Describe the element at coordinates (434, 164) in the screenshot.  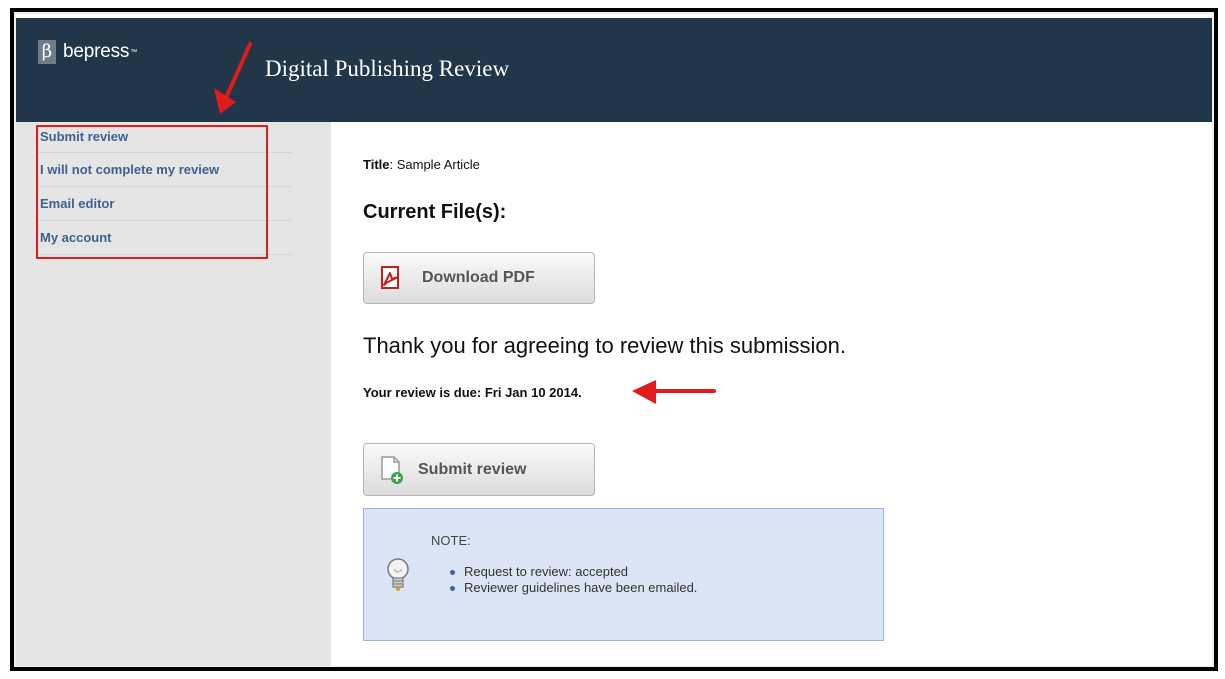
I see `title-value: : Sample Article` at that location.